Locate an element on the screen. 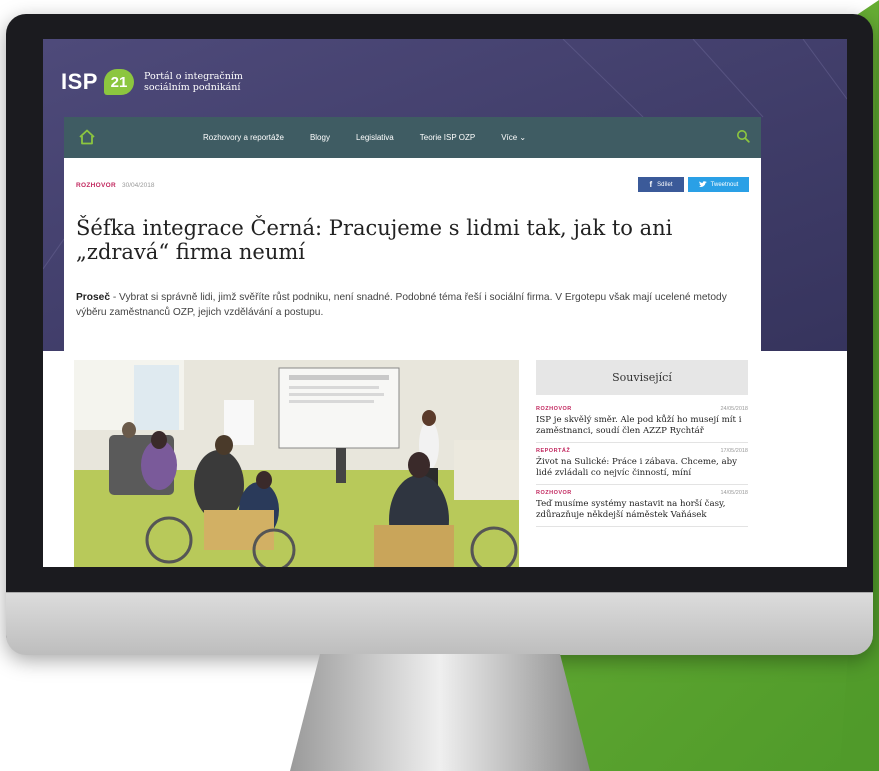  monitor-chin is located at coordinates (439, 623).